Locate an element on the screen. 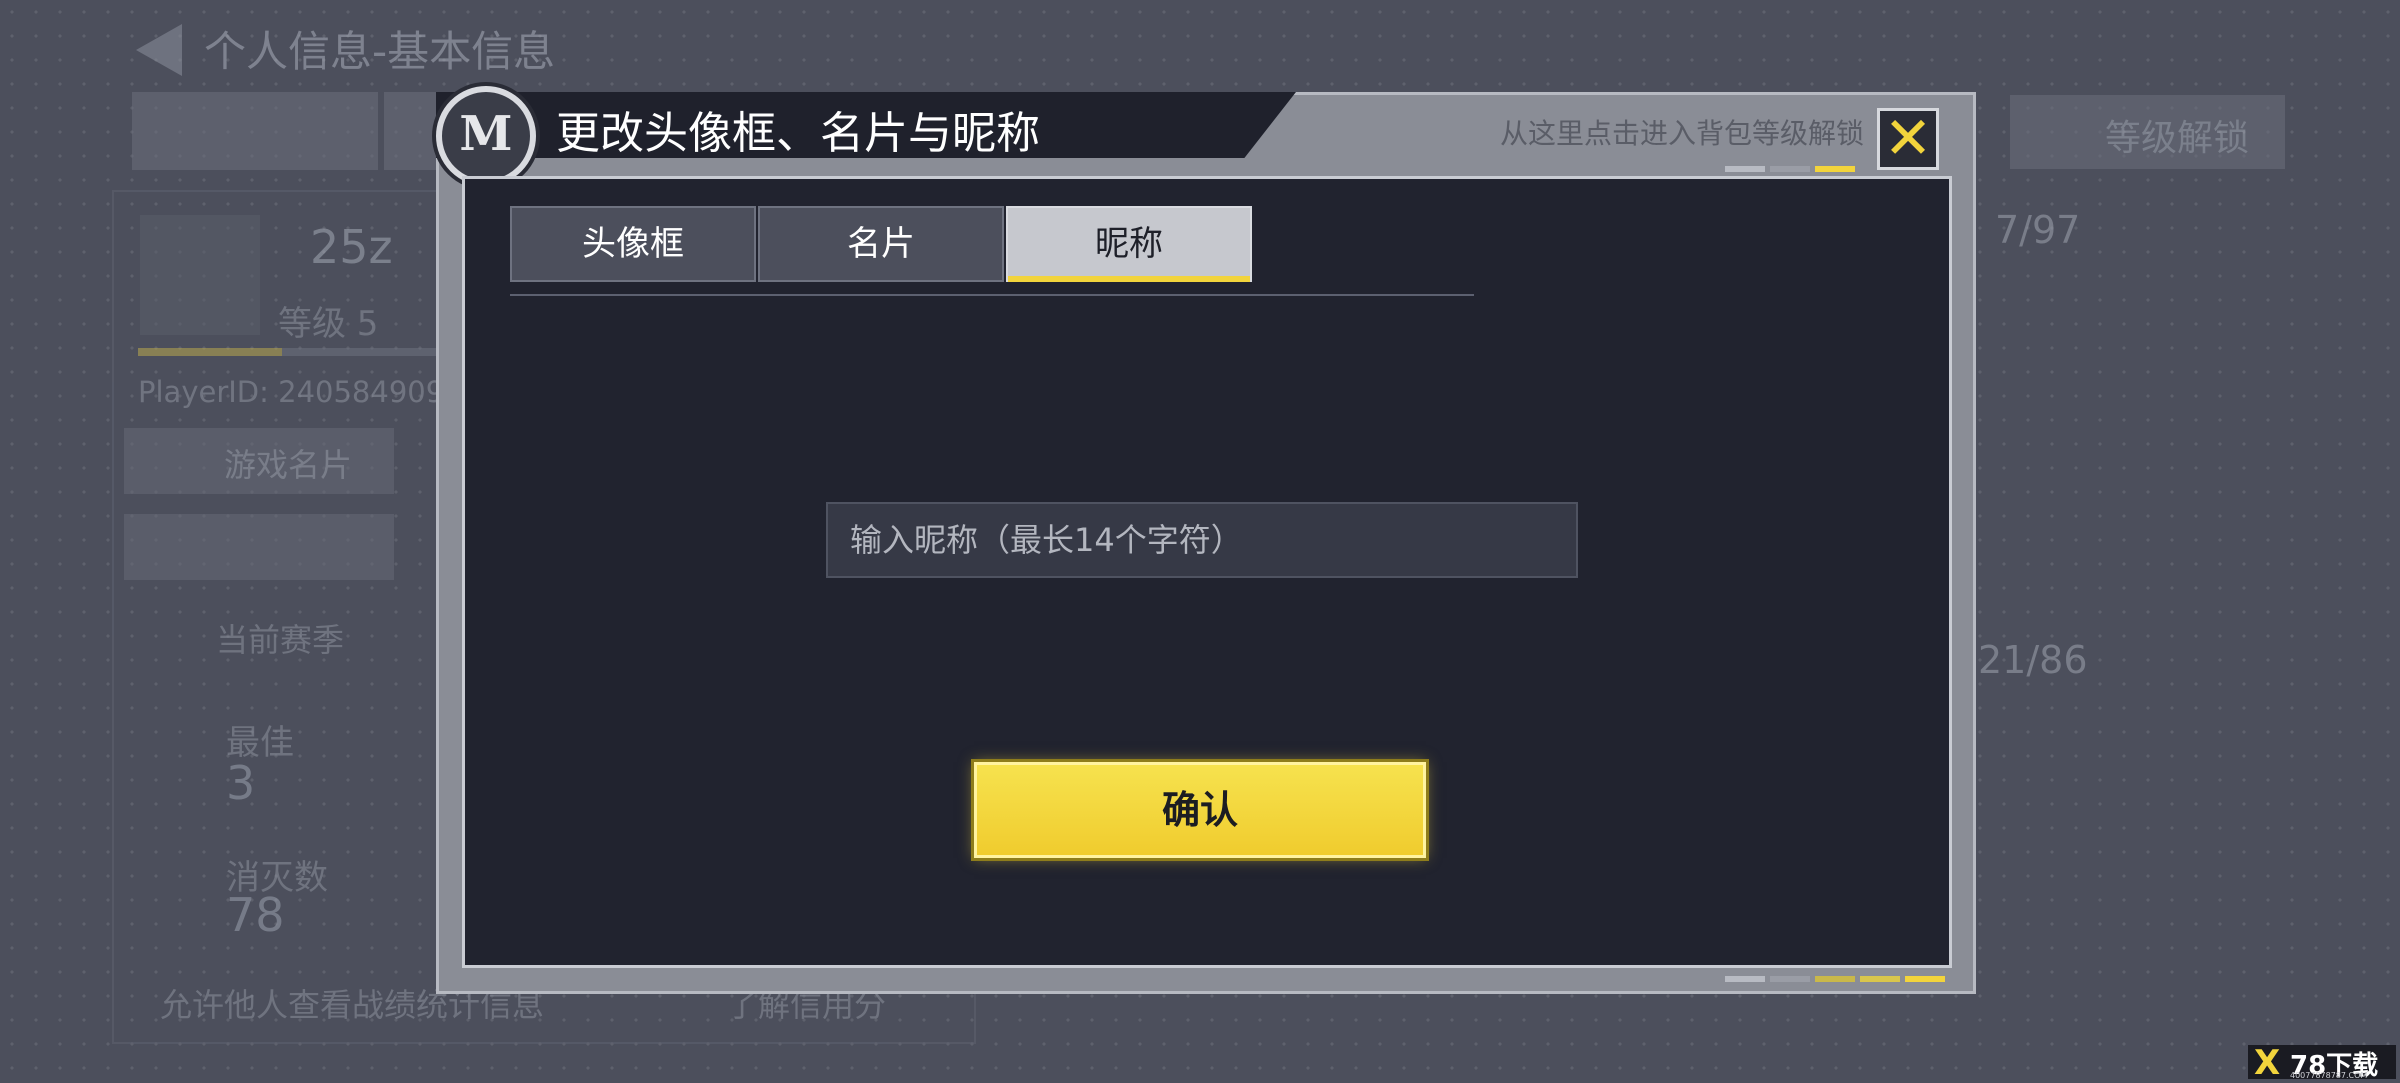 The image size is (2400, 1083). count-1: 7/97 is located at coordinates (2038, 230).